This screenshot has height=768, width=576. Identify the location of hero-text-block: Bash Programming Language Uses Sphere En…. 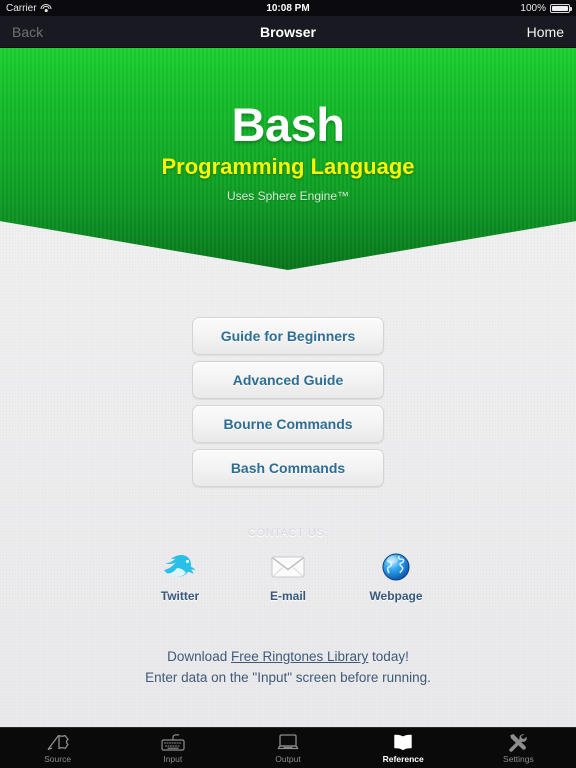
(288, 151).